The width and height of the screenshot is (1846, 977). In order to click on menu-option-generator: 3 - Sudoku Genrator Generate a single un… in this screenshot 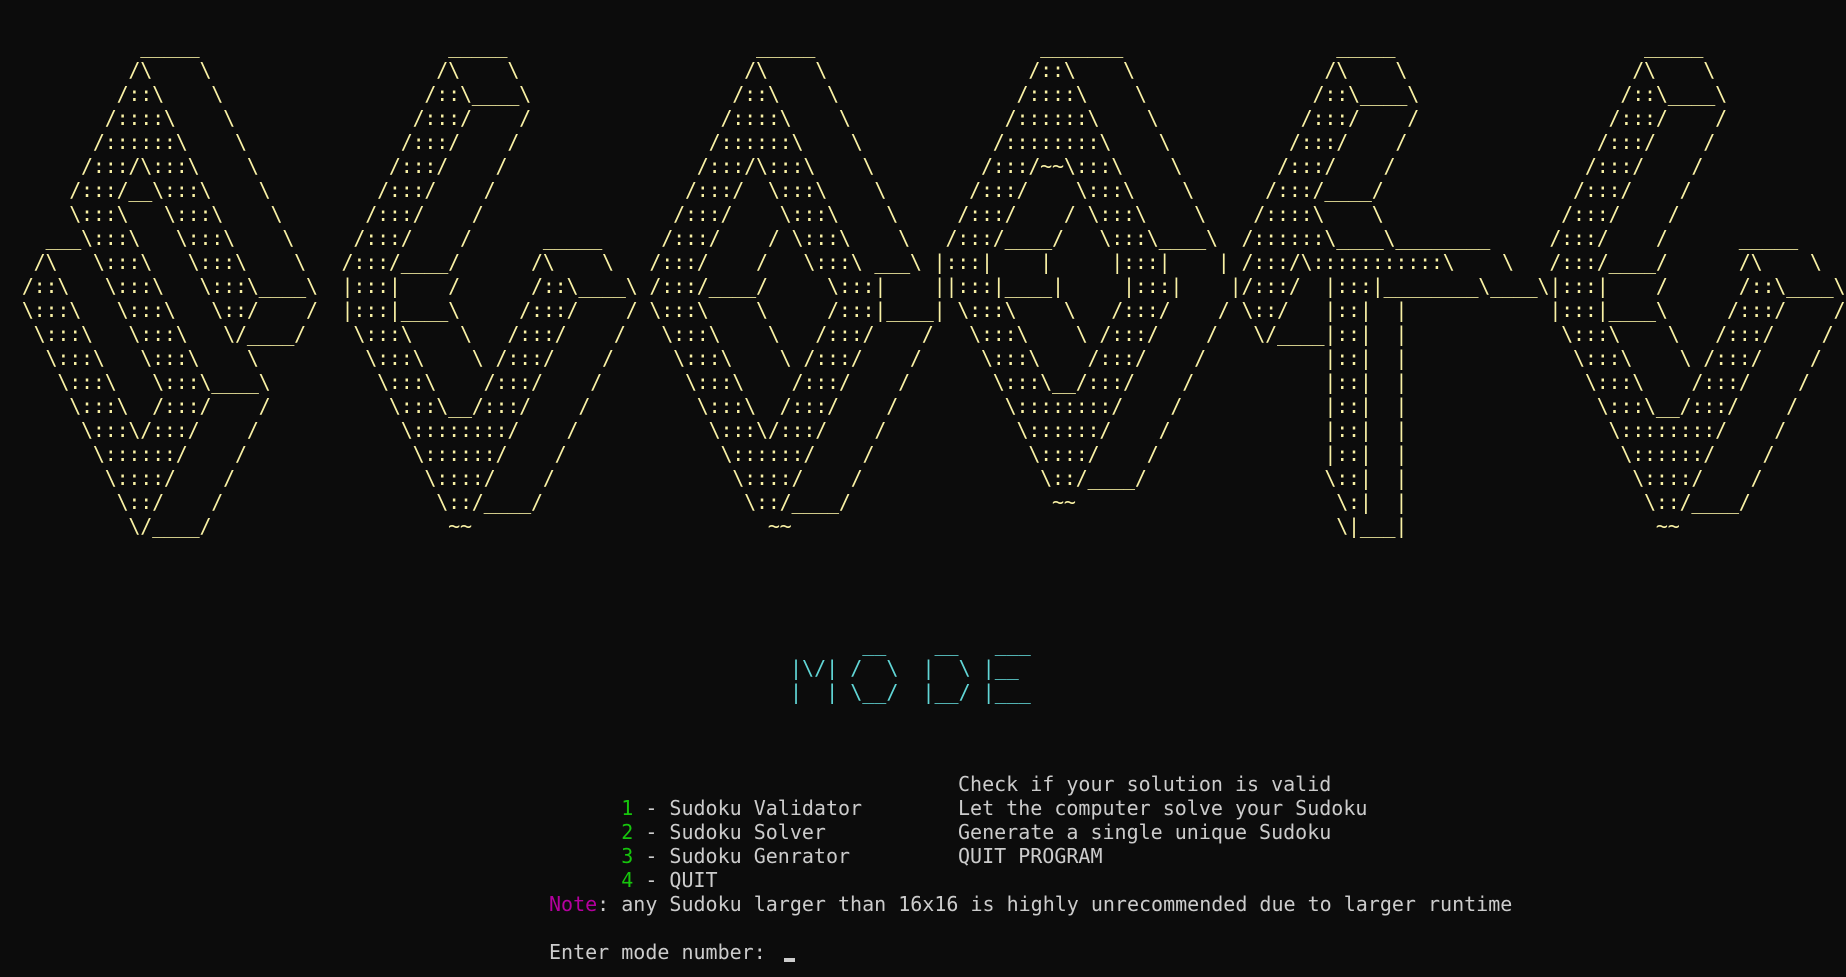, I will do `click(1149, 844)`.